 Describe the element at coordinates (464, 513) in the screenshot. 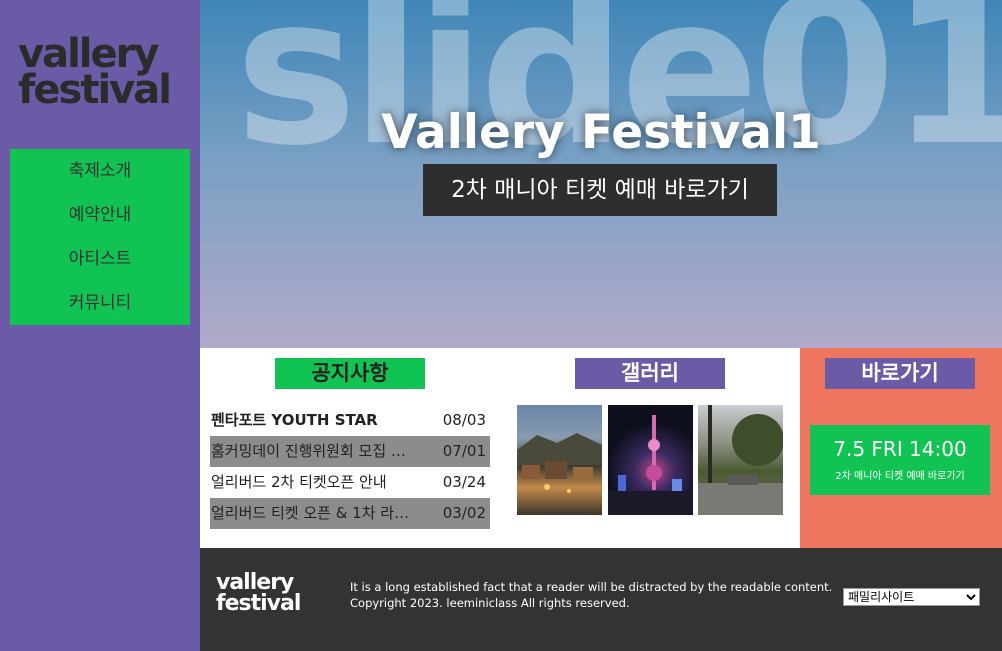

I see `notice-item-date: 03/02` at that location.